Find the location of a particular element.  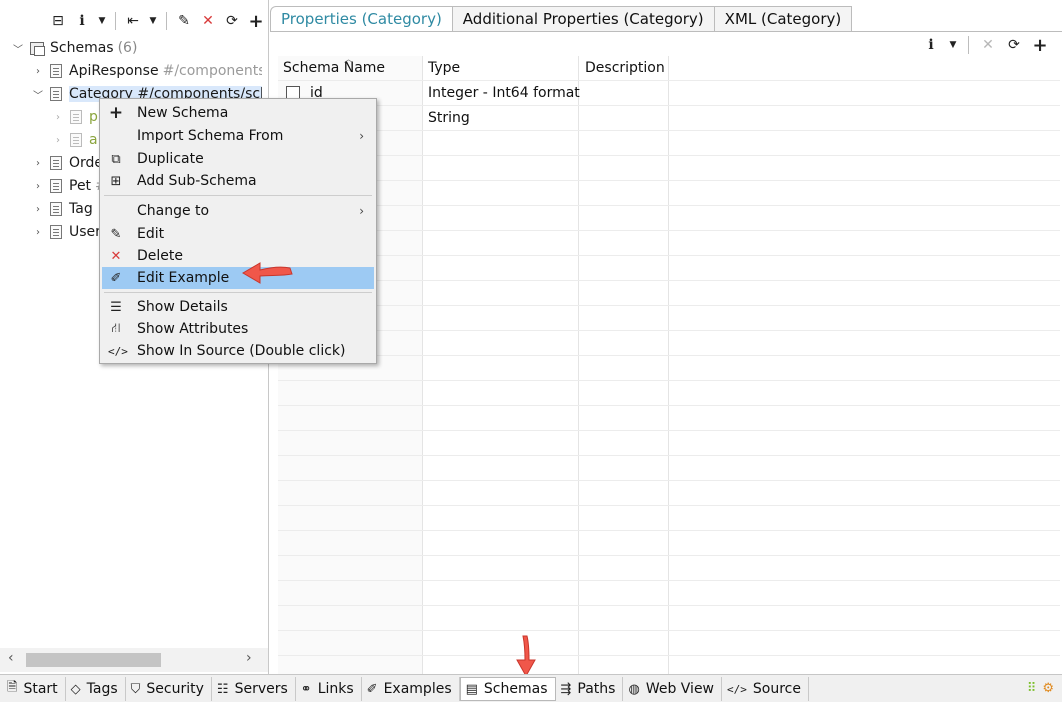

tree-item-property-a: › a is located at coordinates (75, 140).